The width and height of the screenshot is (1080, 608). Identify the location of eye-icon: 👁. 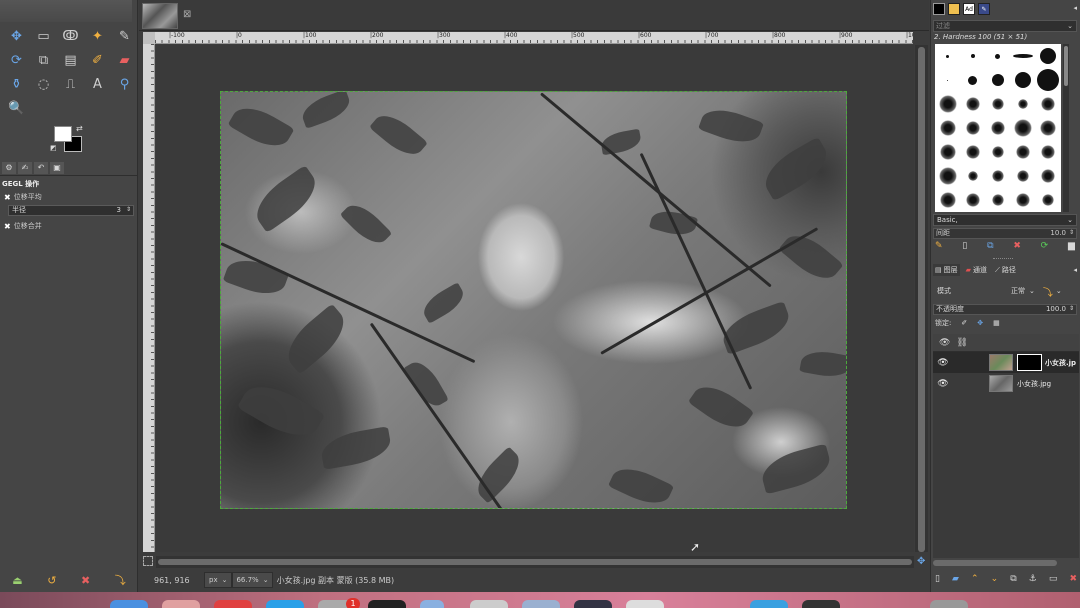
(943, 363).